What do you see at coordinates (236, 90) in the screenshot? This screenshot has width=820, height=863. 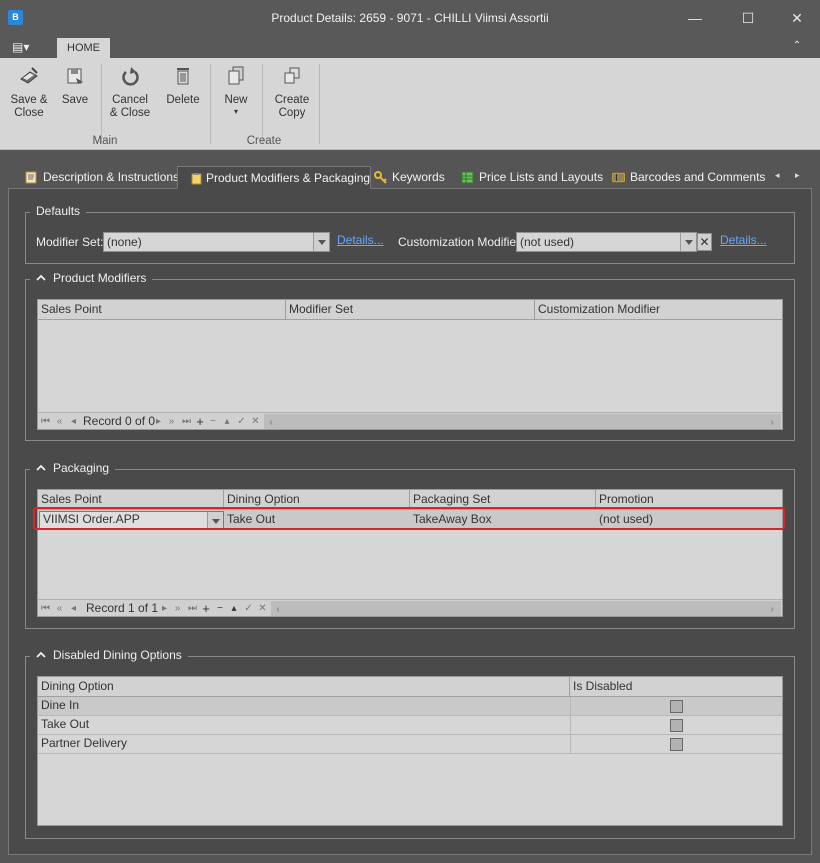 I see `new-button: New ▾` at bounding box center [236, 90].